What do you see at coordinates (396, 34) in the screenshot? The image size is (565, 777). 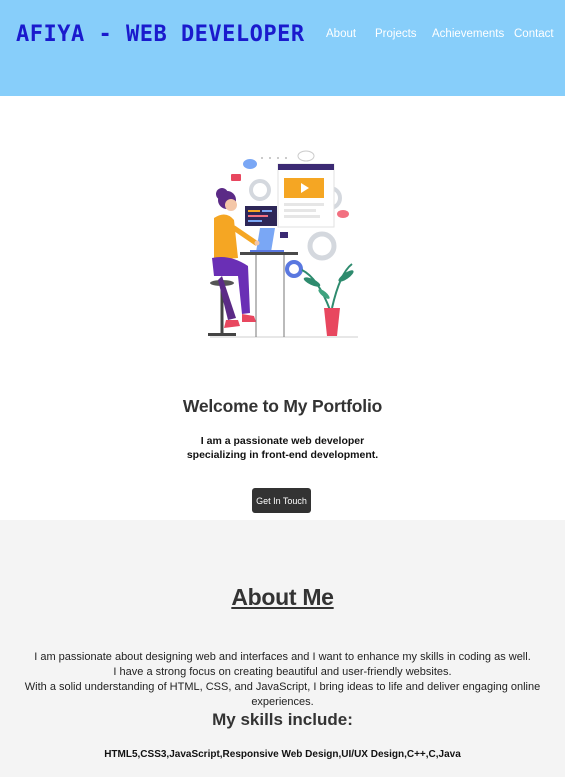 I see `nav-projects-link: Projects` at bounding box center [396, 34].